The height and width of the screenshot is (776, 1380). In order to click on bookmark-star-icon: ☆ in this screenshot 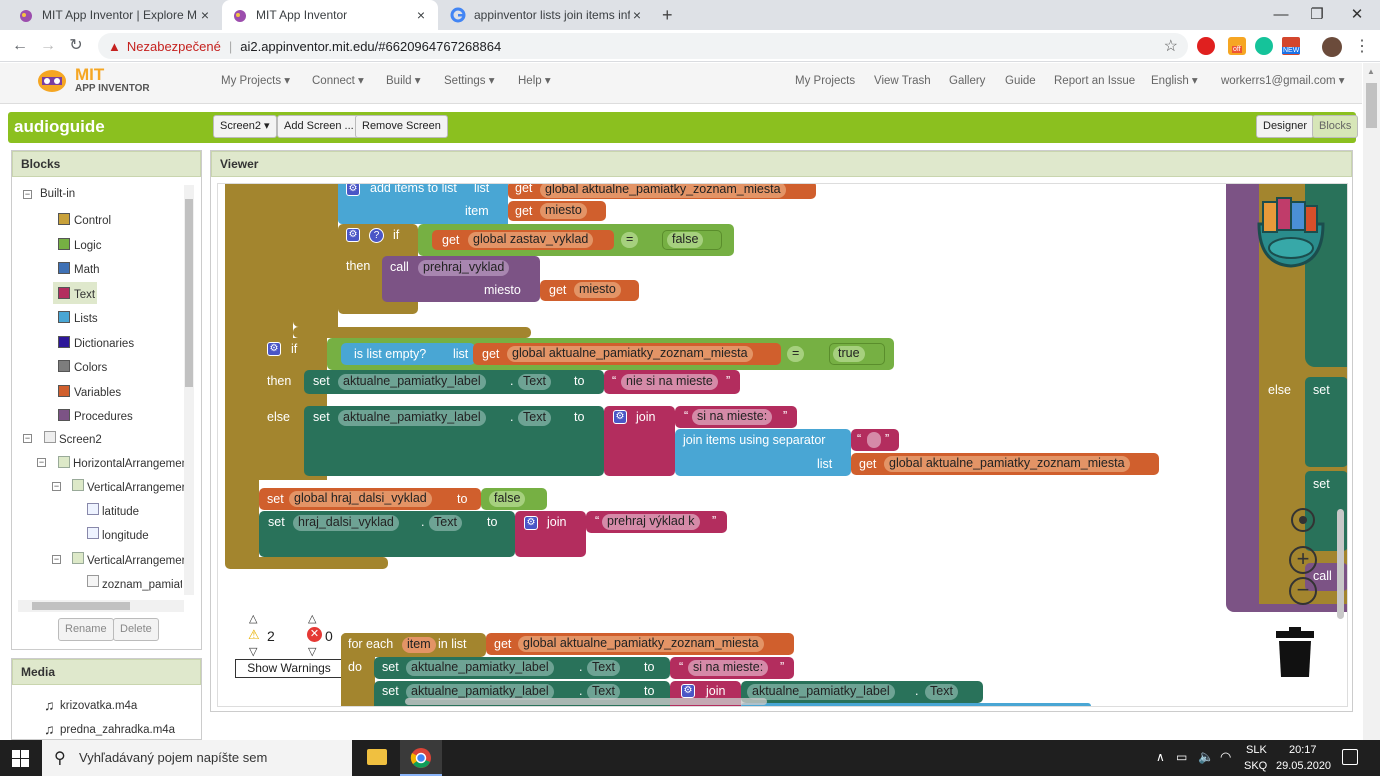, I will do `click(1171, 46)`.